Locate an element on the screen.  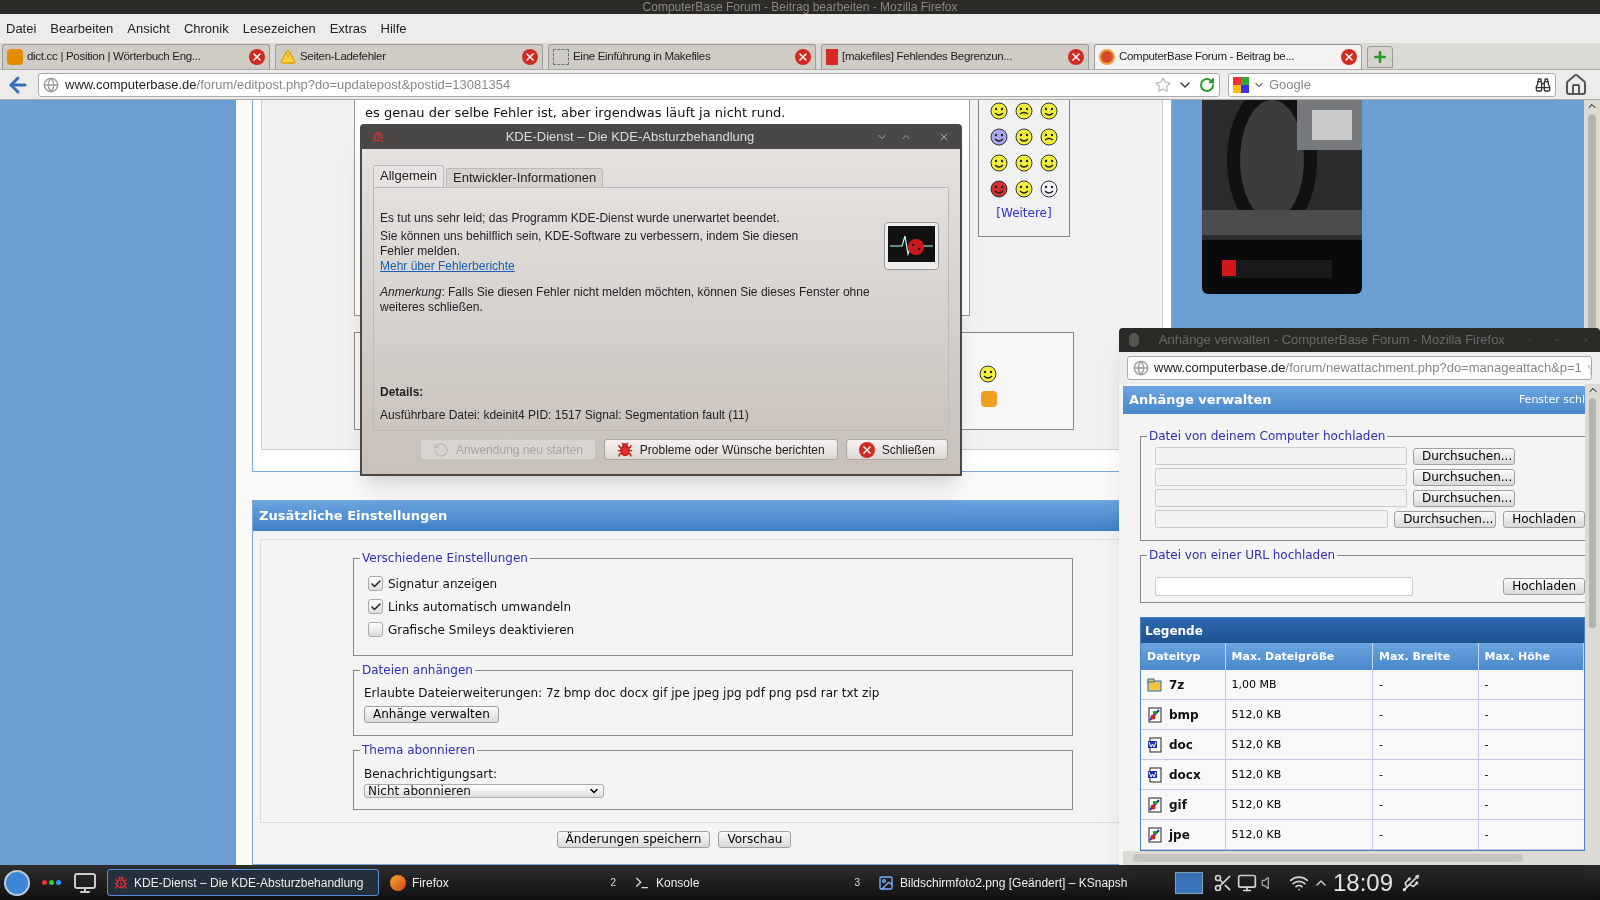
post-text: es genau der selbe Fehler ist, aber irgendwas läuft ja nicht rund. is located at coordinates (575, 112).